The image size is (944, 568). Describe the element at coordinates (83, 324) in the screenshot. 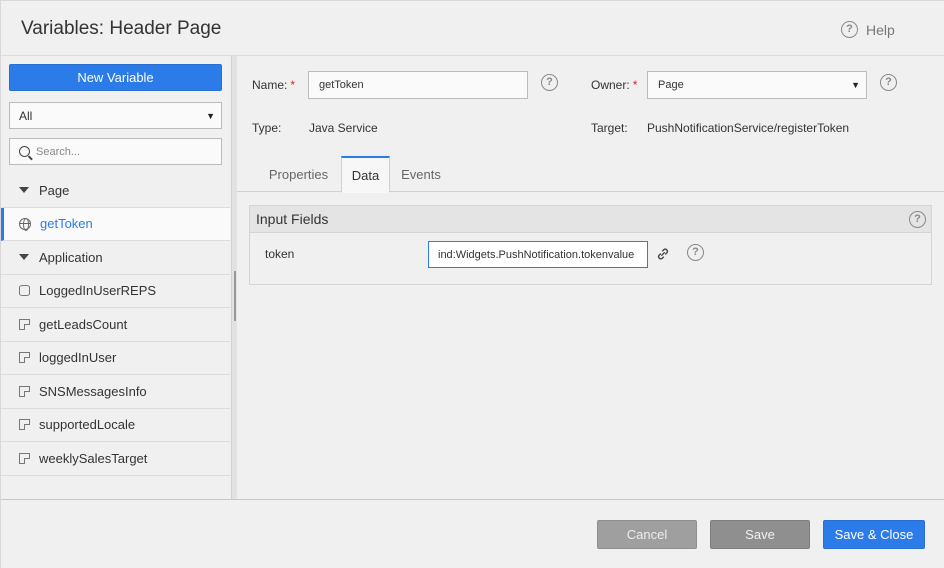

I see `tree-item-label: getLeadsCount` at that location.